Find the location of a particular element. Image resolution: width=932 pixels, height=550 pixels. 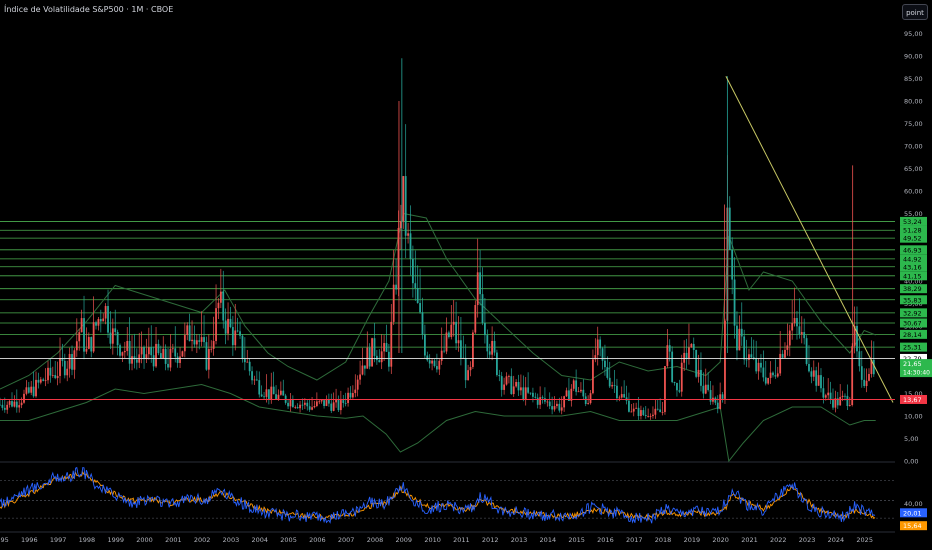

x-tick-label: 1996 is located at coordinates (29, 540).